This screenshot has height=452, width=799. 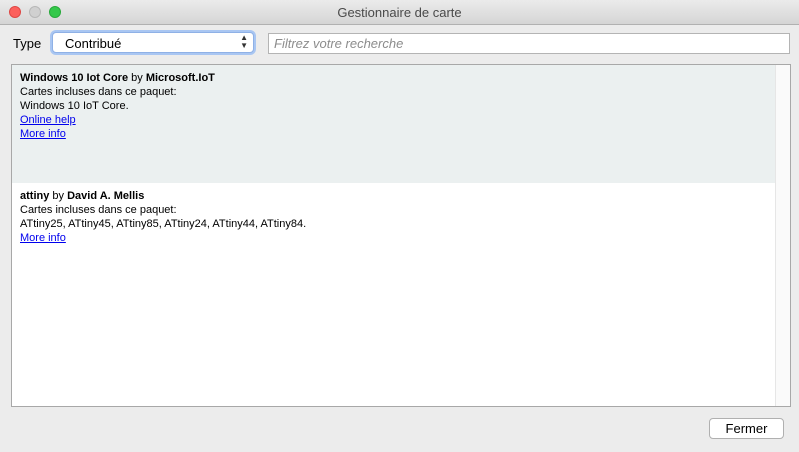 I want to click on title-bar: Gestionnaire de carte, so click(x=399, y=12).